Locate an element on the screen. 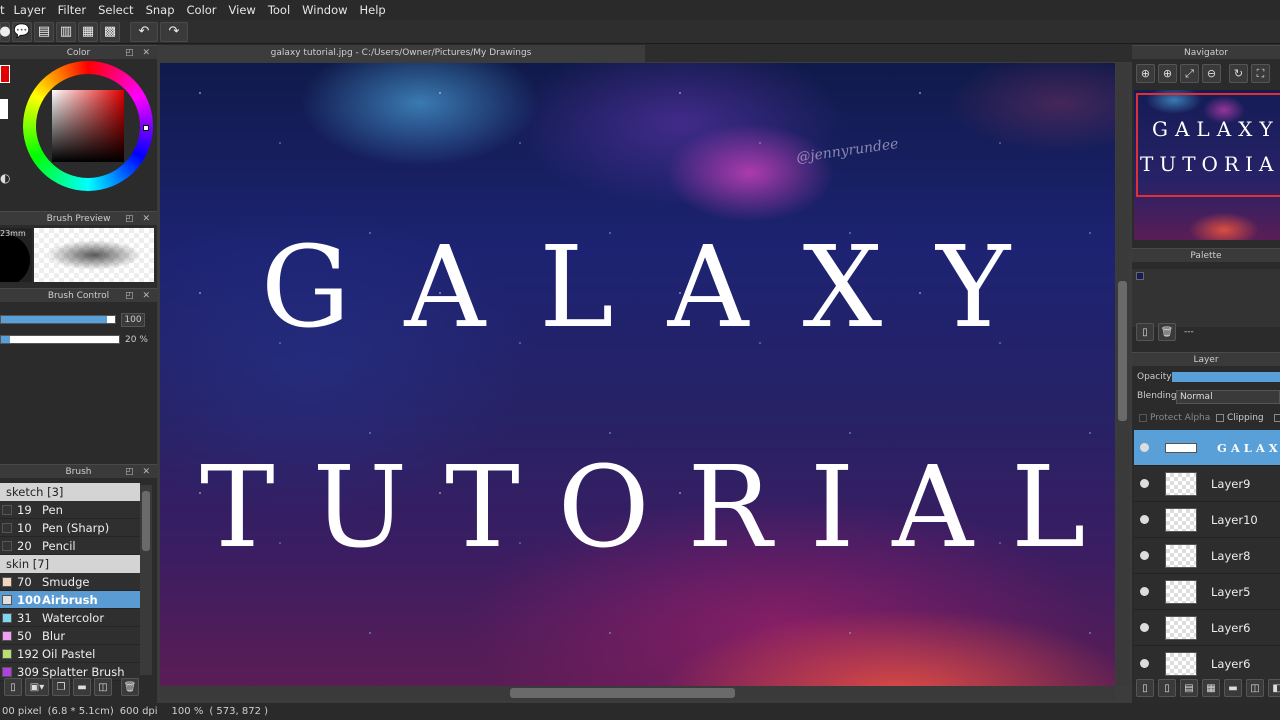 This screenshot has height=720, width=1280. palette-icon: ◐ is located at coordinates (5, 178).